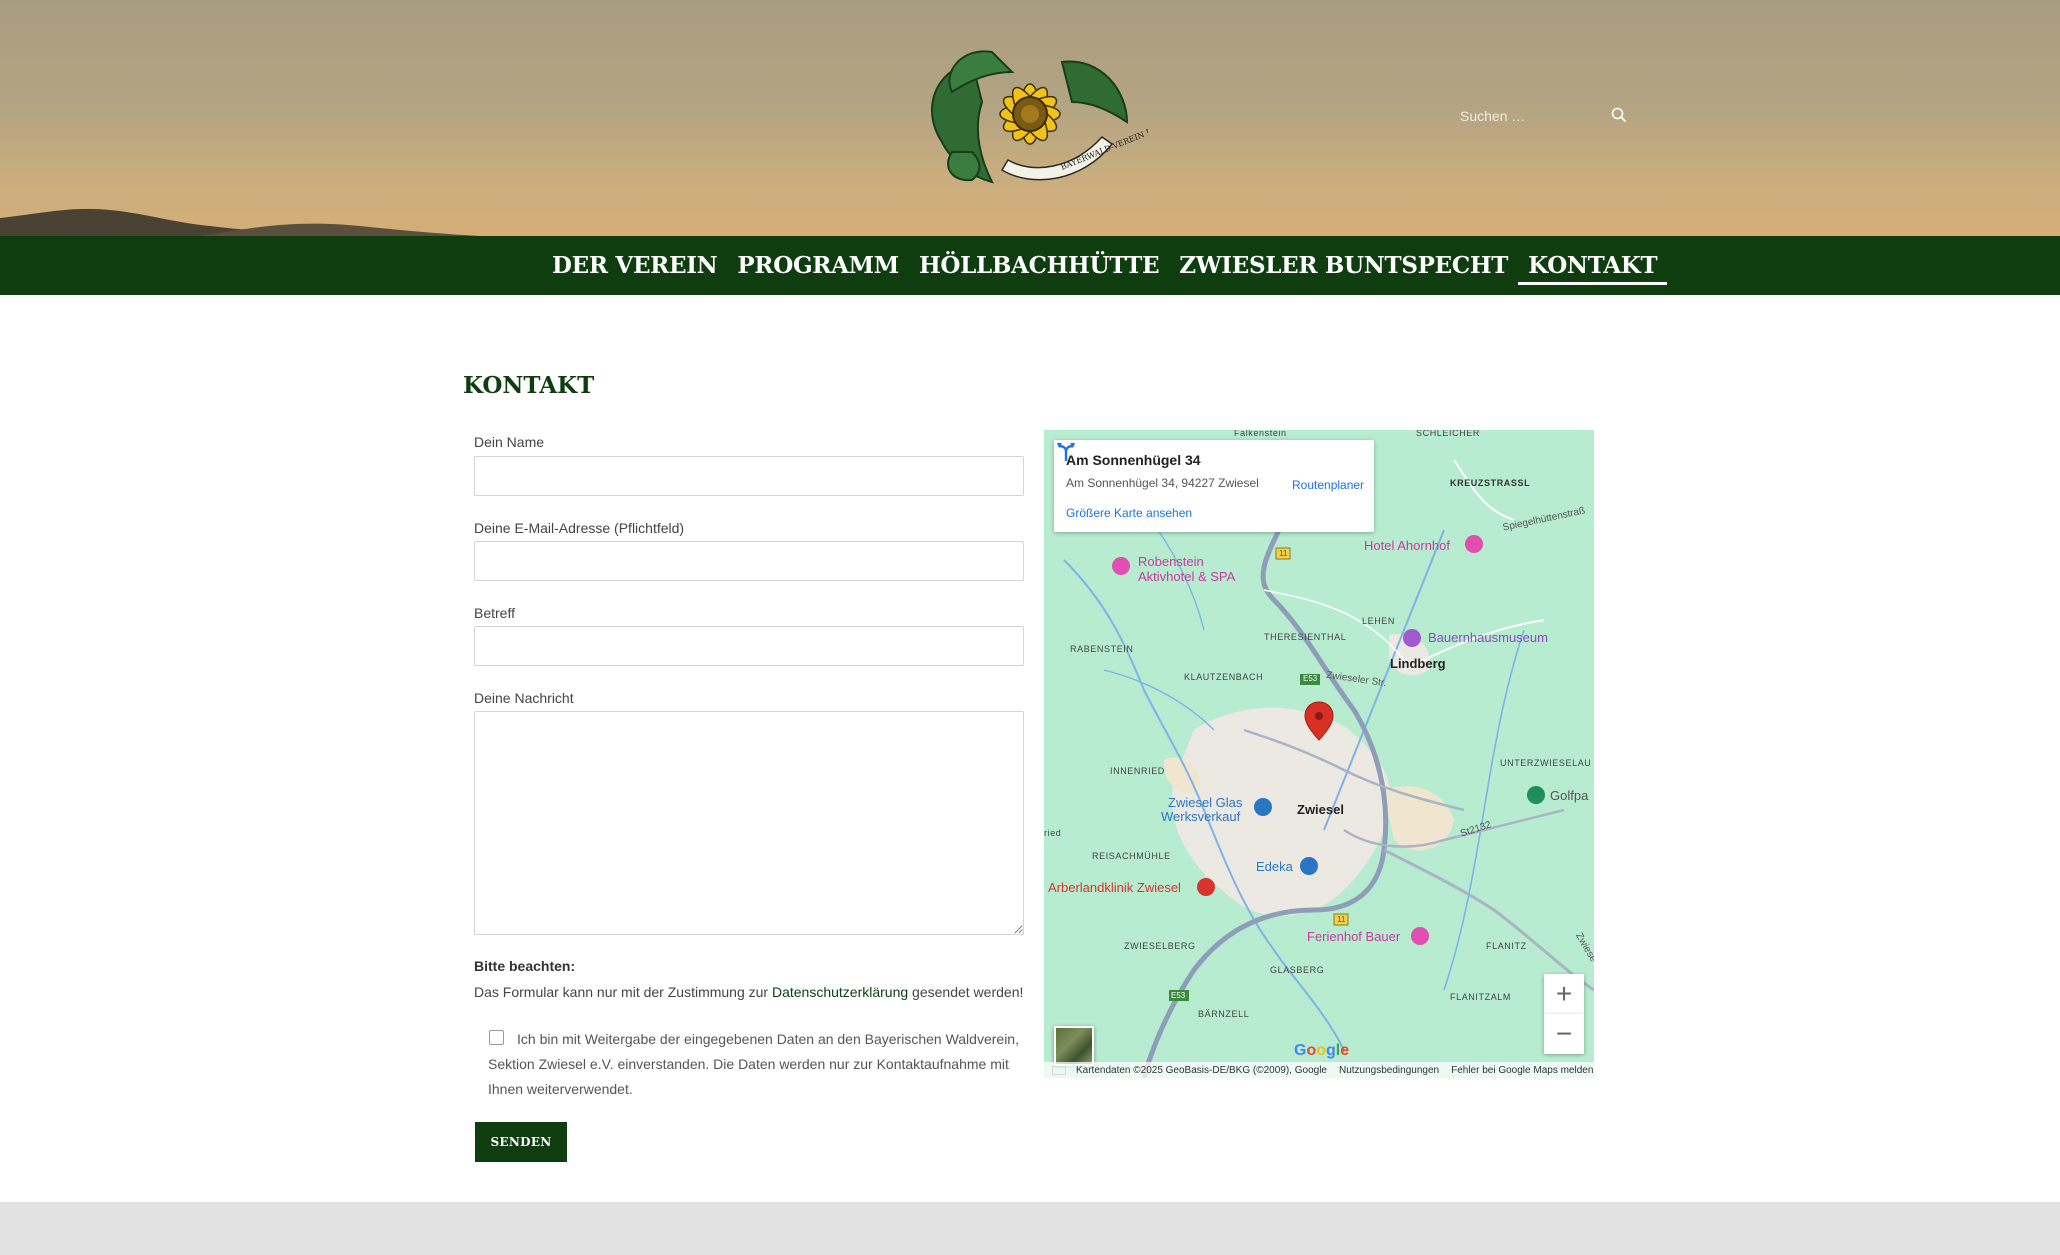  Describe the element at coordinates (1412, 638) in the screenshot. I see `museum-icon` at that location.